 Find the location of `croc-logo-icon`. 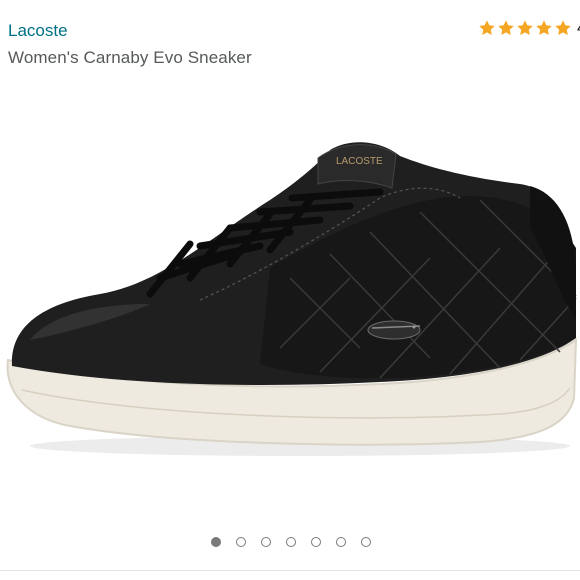

croc-logo-icon is located at coordinates (394, 330).